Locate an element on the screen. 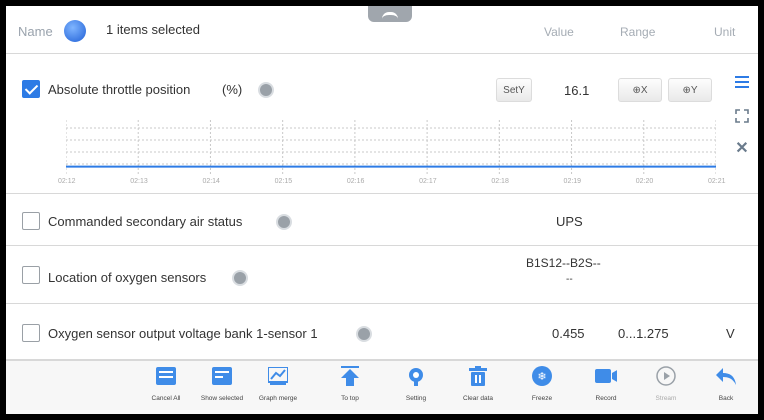  param-value: 0.455 is located at coordinates (568, 333).